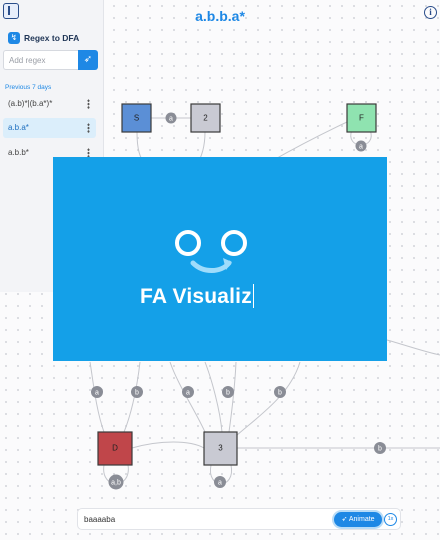 Image resolution: width=440 pixels, height=540 pixels. I want to click on edge-label-to-d-b: b, so click(137, 392).